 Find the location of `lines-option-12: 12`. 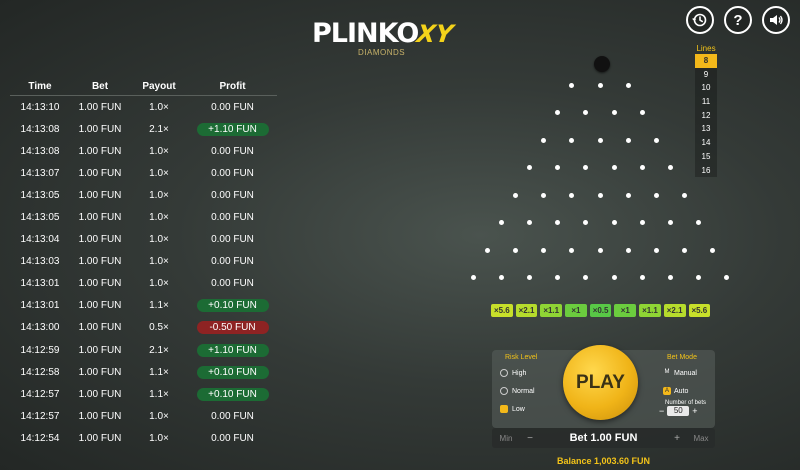

lines-option-12: 12 is located at coordinates (706, 115).